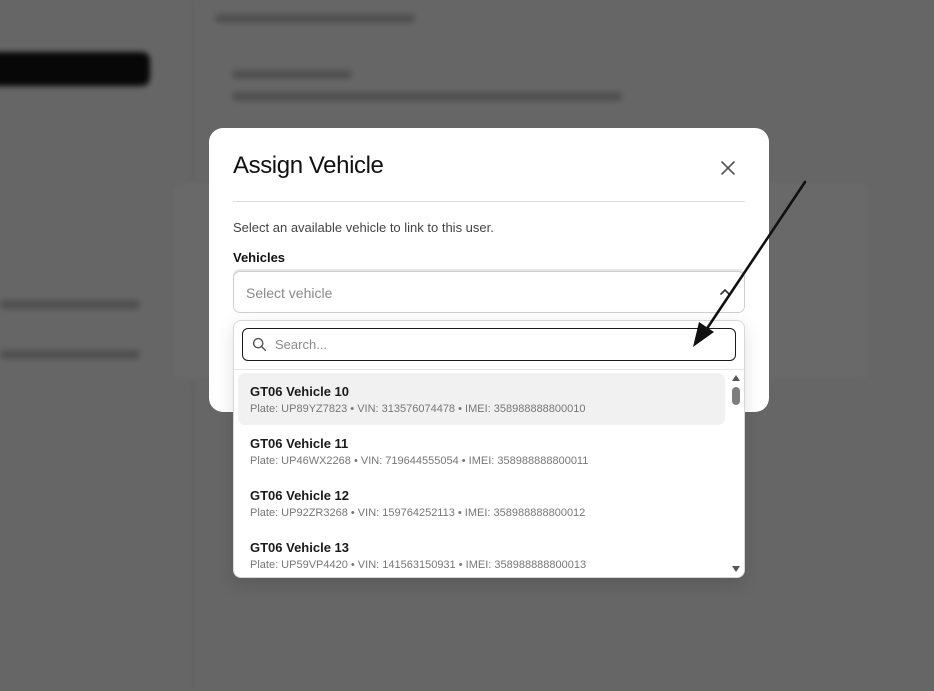  What do you see at coordinates (289, 293) in the screenshot?
I see `select-placeholder: Select vehicle` at bounding box center [289, 293].